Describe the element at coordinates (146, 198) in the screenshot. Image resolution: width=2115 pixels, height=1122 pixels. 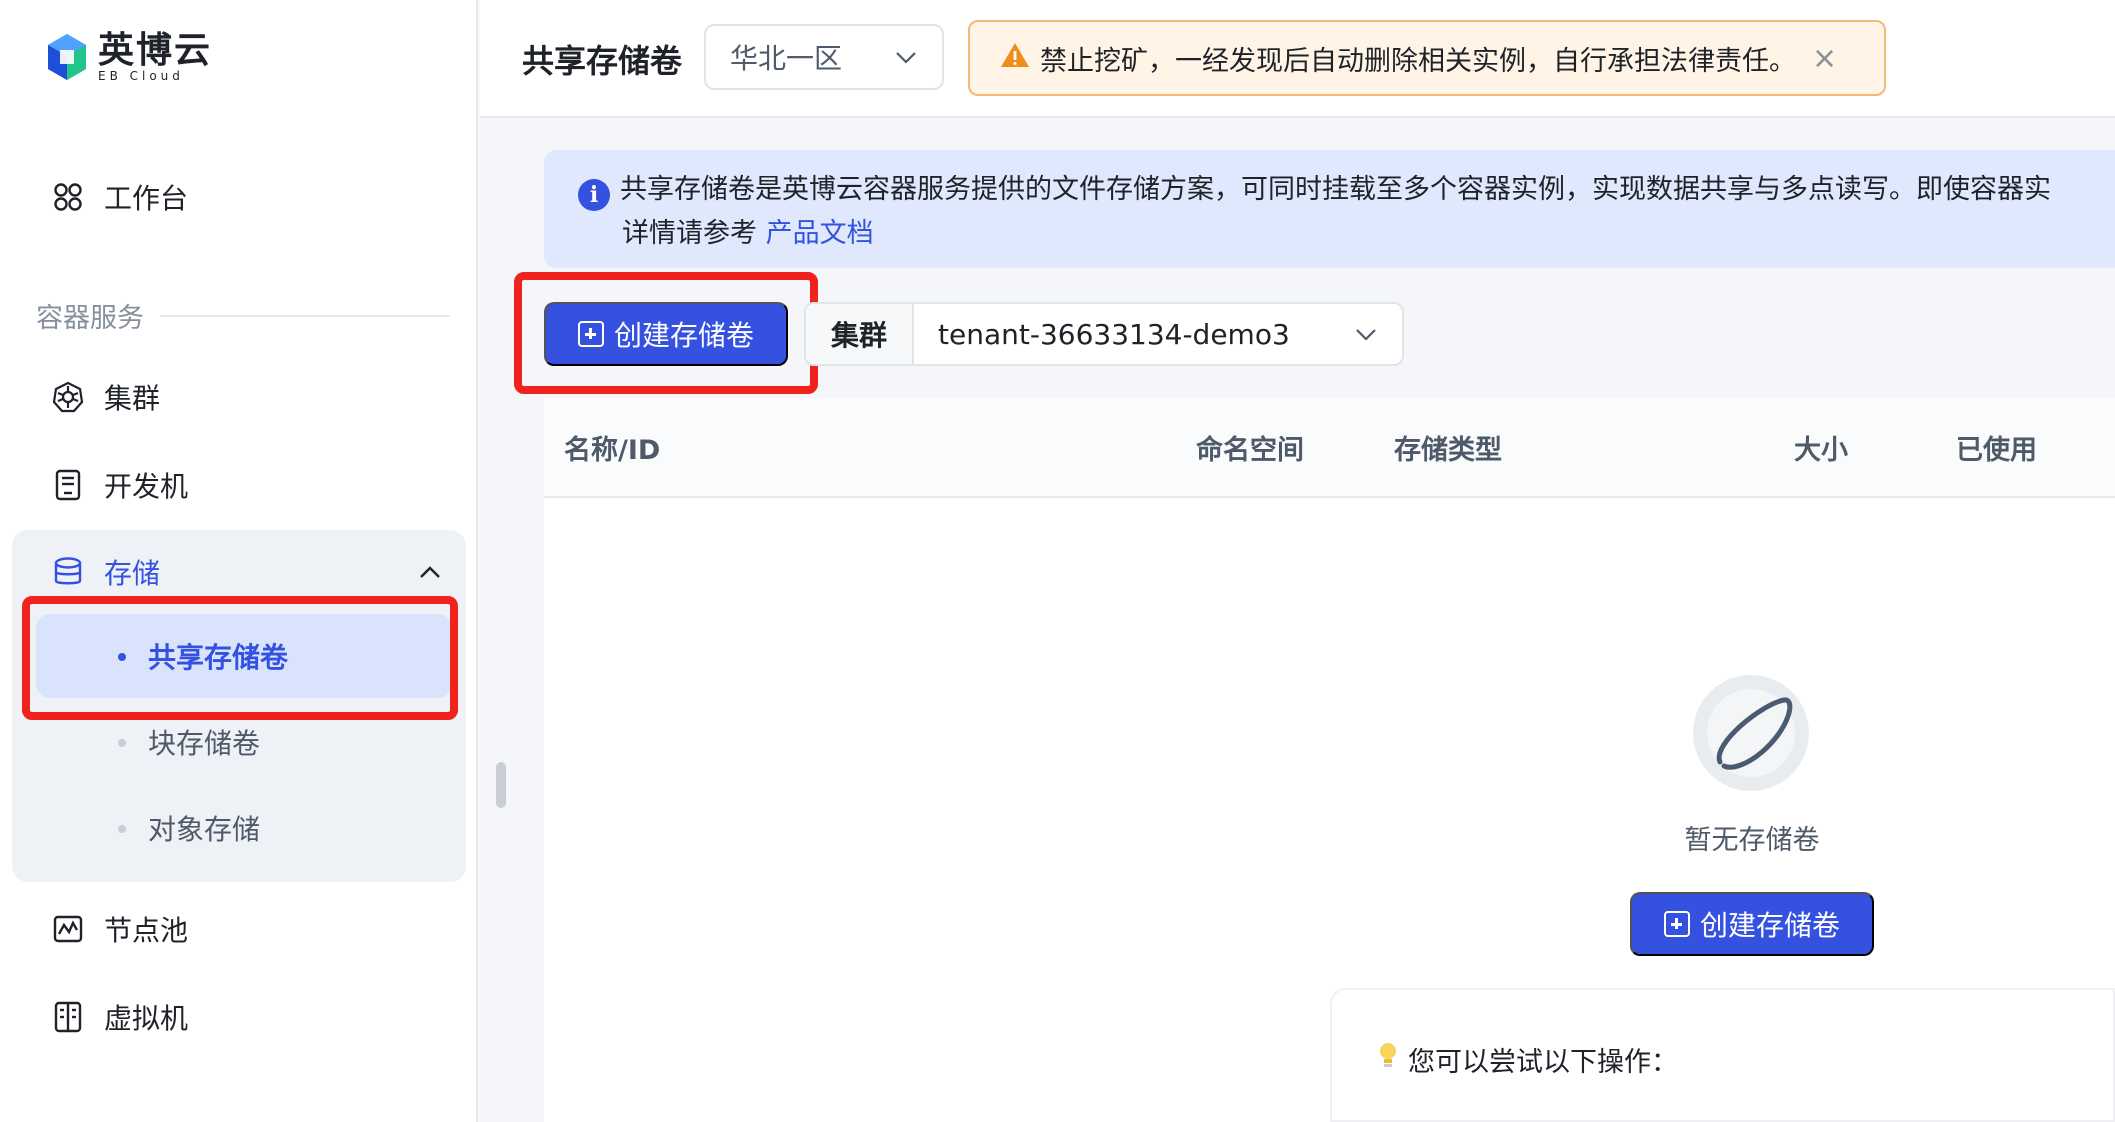
I see `sidebar-item-label: 工作台` at that location.